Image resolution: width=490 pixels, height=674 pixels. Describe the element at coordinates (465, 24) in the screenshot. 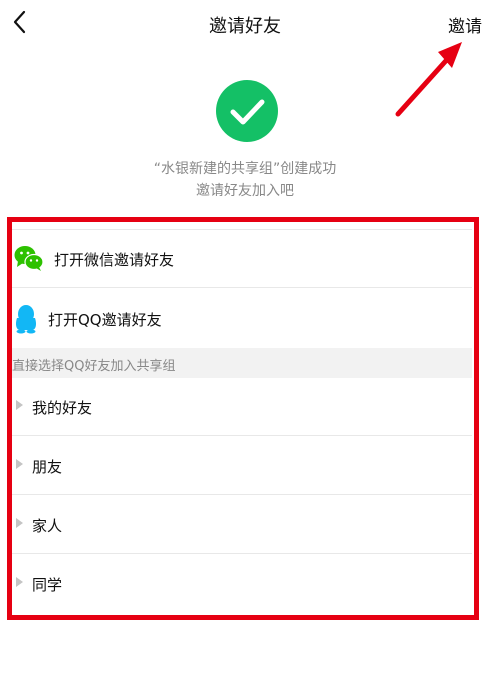

I see `invite-button: 邀请` at that location.